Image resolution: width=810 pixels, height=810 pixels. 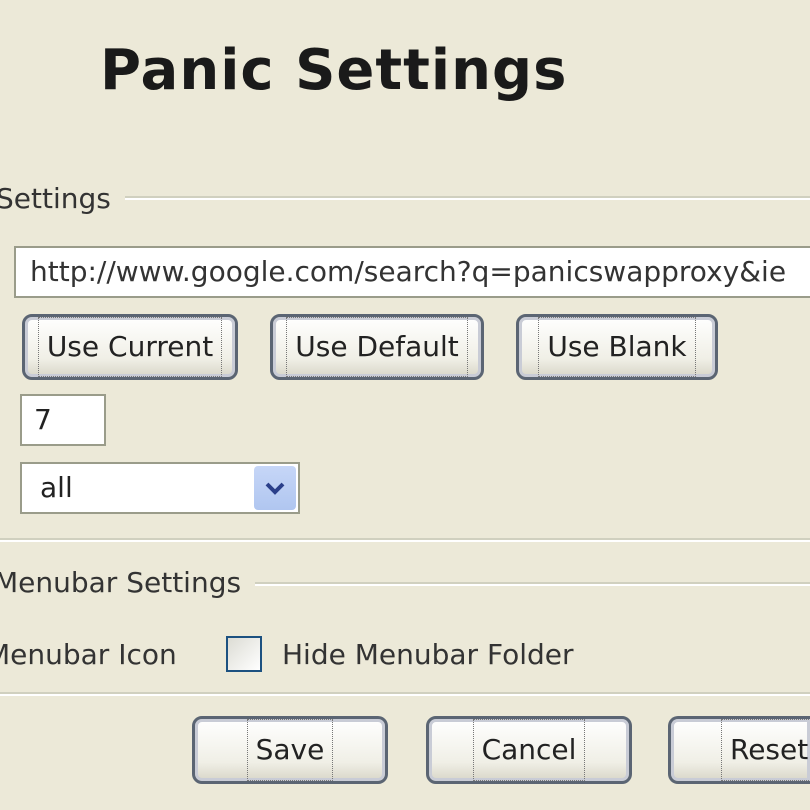 I want to click on use-default-label: Use Default, so click(x=377, y=347).